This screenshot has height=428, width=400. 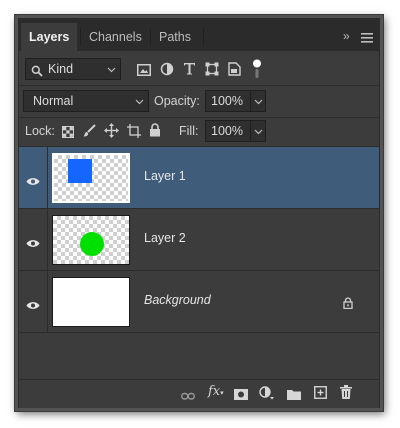 What do you see at coordinates (346, 36) in the screenshot?
I see `collapse-icon: »` at bounding box center [346, 36].